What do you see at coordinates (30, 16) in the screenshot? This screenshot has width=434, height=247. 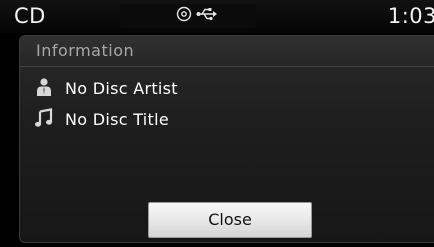 I see `source-title: CD` at bounding box center [30, 16].